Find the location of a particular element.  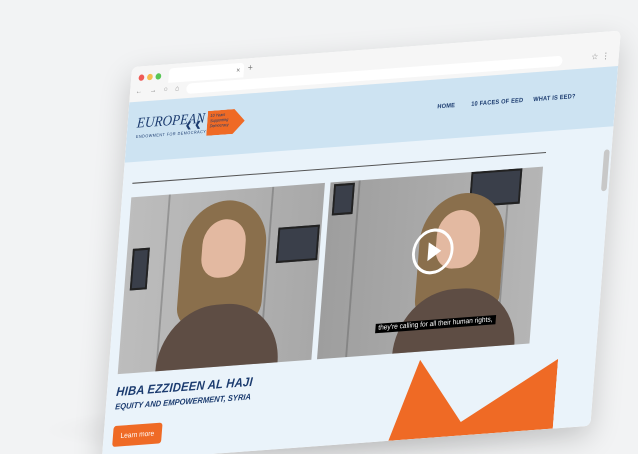

anniversary-label: 10 Years Supporting Democracy is located at coordinates (219, 120).